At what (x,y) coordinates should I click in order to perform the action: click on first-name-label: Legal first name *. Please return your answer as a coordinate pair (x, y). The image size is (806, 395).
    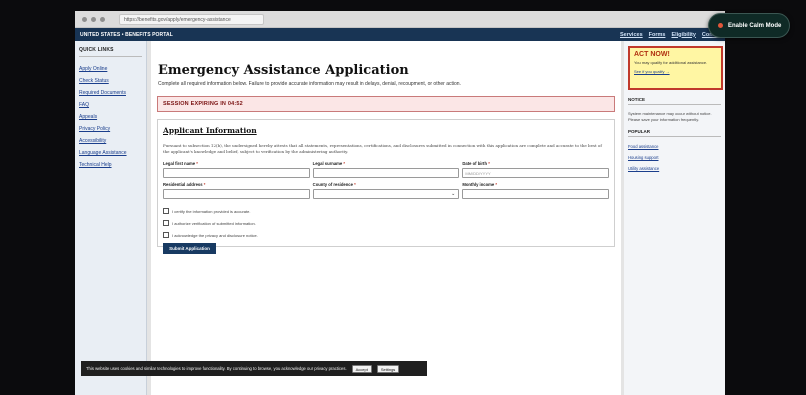
    Looking at the image, I should click on (180, 163).